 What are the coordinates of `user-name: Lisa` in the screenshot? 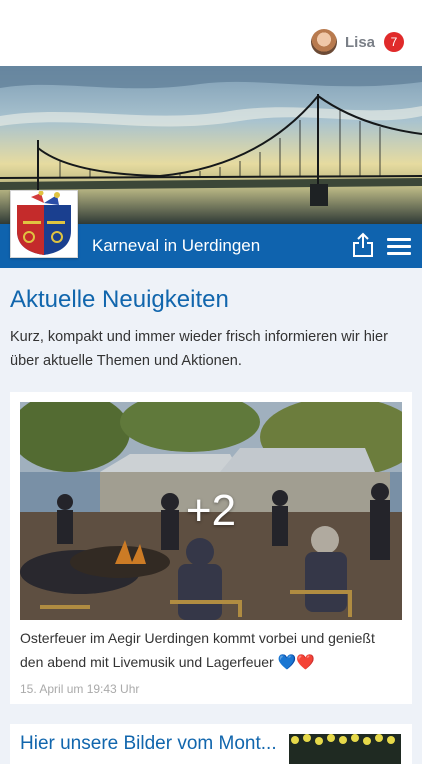 It's located at (360, 42).